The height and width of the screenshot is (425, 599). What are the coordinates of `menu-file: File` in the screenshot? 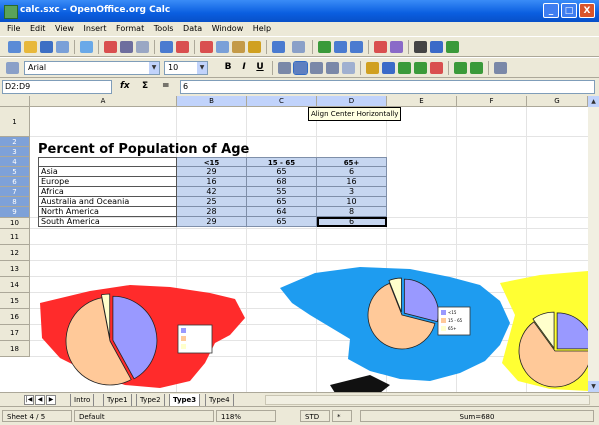 It's located at (13, 29).